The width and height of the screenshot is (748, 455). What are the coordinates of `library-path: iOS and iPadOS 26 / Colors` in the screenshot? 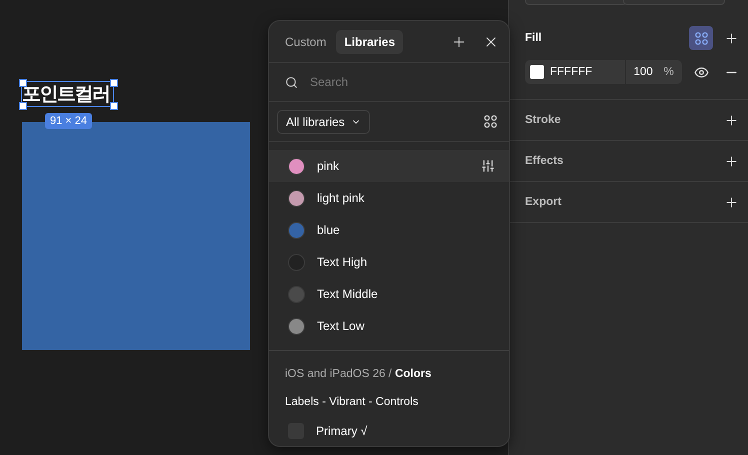 It's located at (358, 374).